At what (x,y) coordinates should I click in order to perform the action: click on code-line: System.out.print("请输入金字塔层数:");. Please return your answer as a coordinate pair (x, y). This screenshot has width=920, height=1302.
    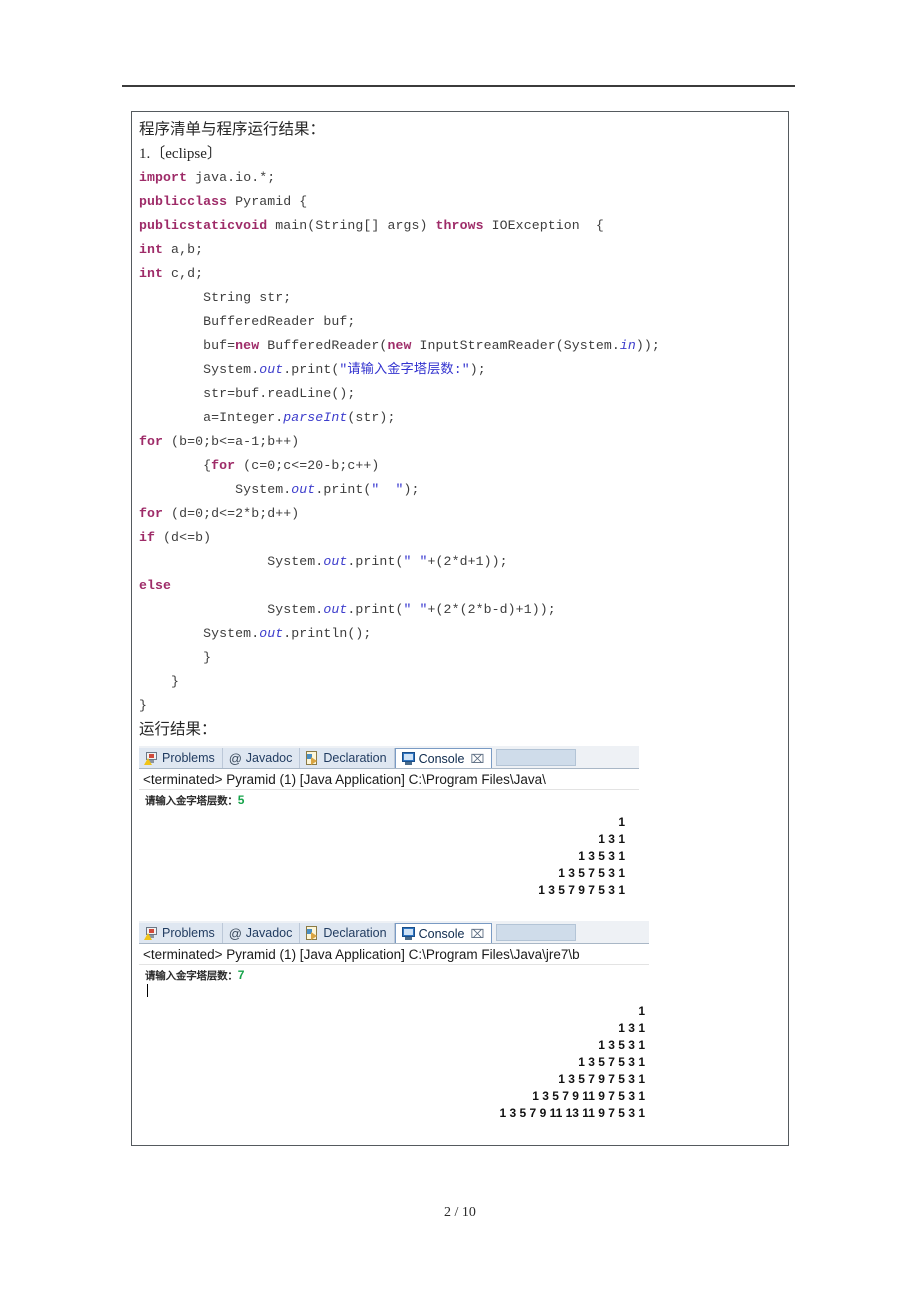
    Looking at the image, I should click on (460, 370).